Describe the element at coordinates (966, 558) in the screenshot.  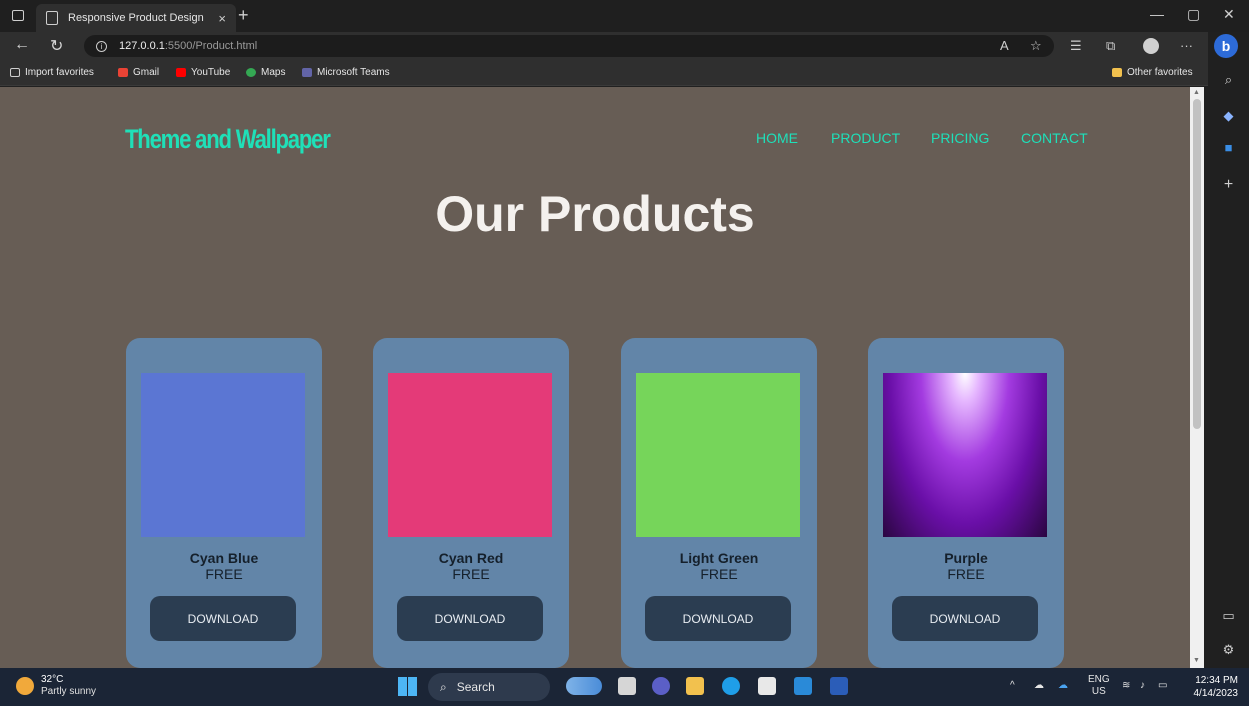
I see `product-name: Purple` at that location.